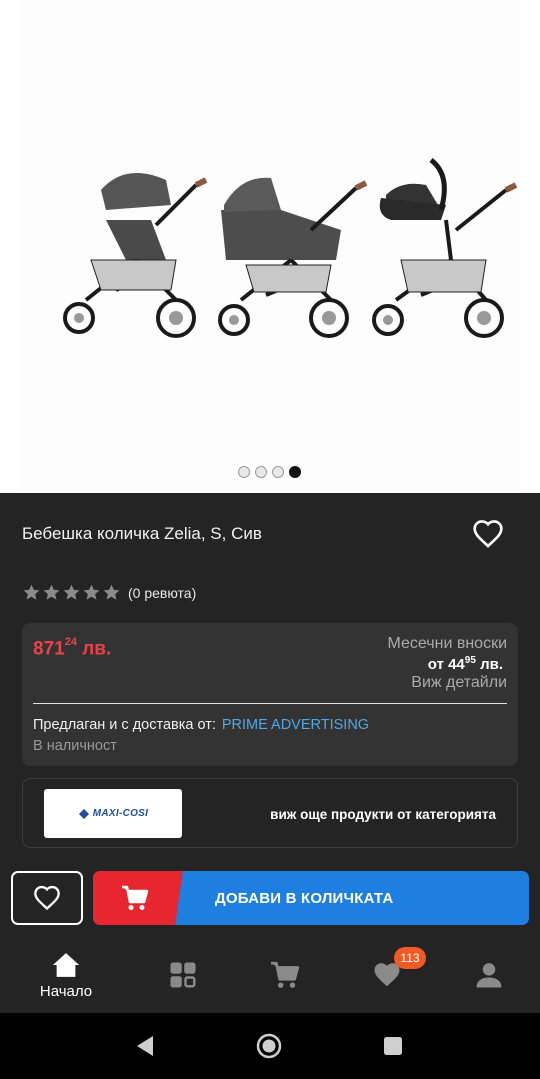 This screenshot has height=1079, width=540. I want to click on product-title: Бебешка количка Zelia, S, Сив, so click(142, 533).